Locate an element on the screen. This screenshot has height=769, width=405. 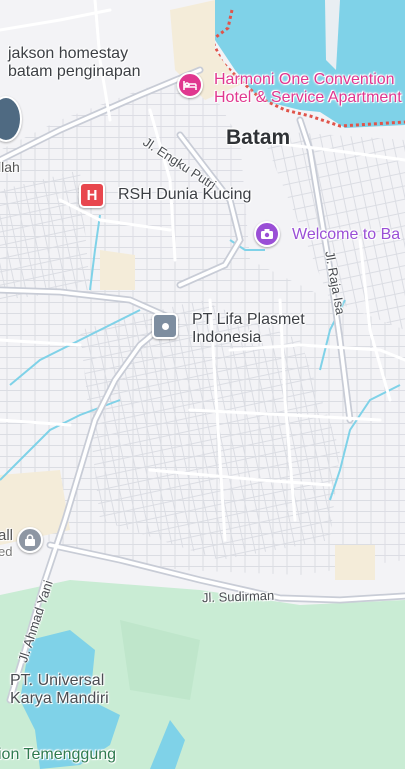
company-label-line1: PT. Universal is located at coordinates (57, 680).